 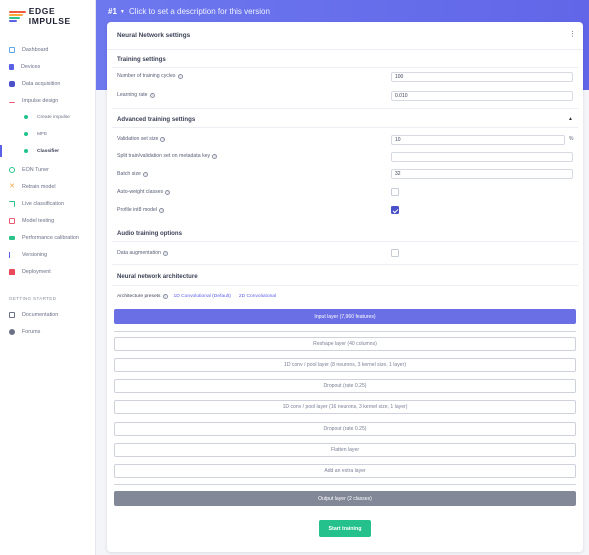 What do you see at coordinates (48, 134) in the screenshot?
I see `sidebar-subitem-mfe: MFE` at bounding box center [48, 134].